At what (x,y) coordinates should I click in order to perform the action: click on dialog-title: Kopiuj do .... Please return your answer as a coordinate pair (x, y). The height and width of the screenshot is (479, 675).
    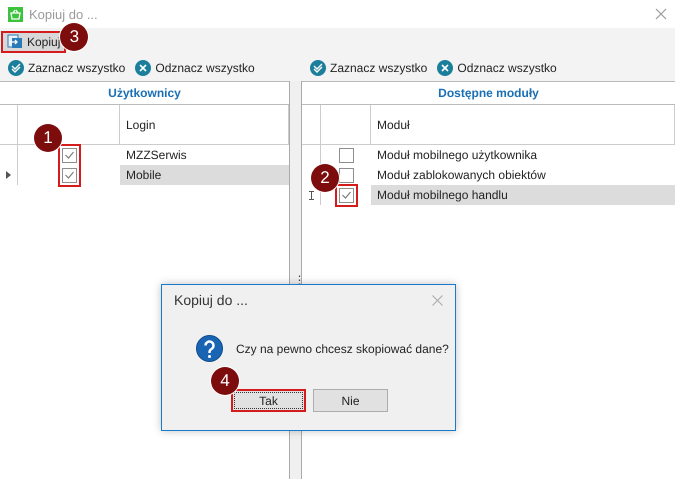
    Looking at the image, I should click on (211, 300).